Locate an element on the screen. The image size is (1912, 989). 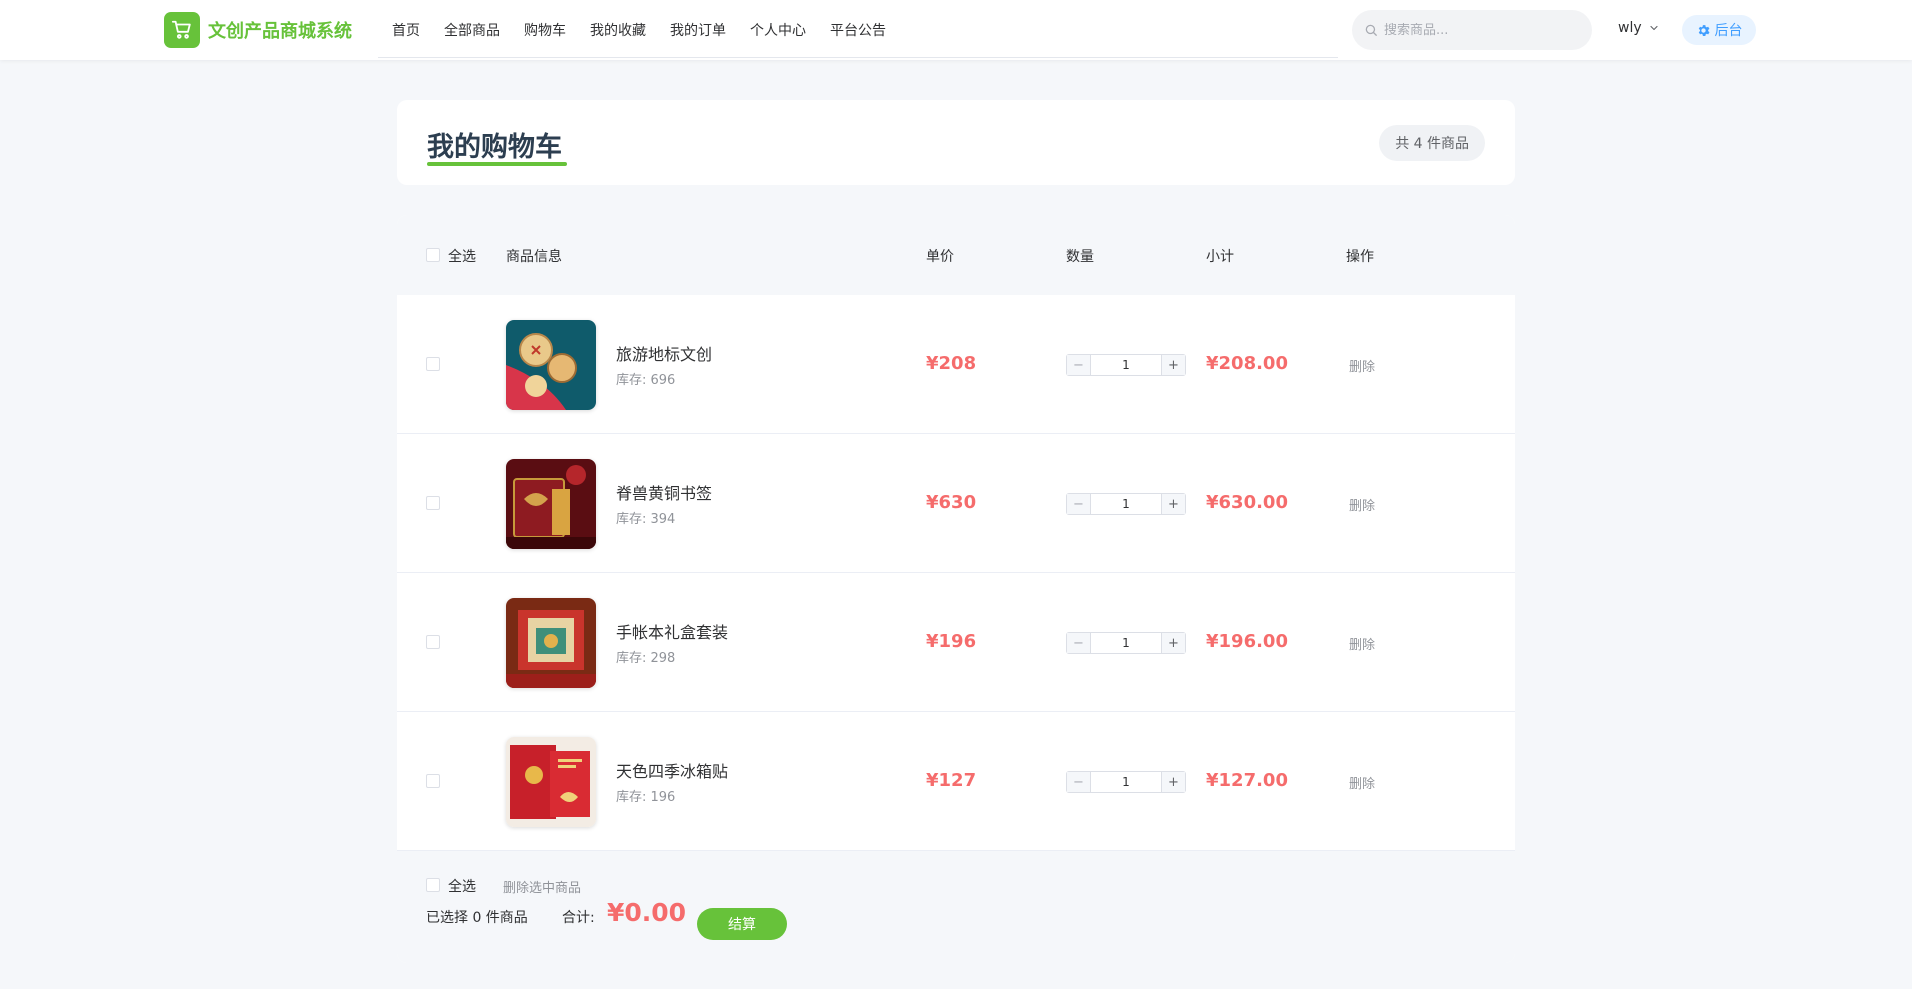
cart-table-header: 全选 商品信息 单价 数量 小计 操作 is located at coordinates (956, 255).